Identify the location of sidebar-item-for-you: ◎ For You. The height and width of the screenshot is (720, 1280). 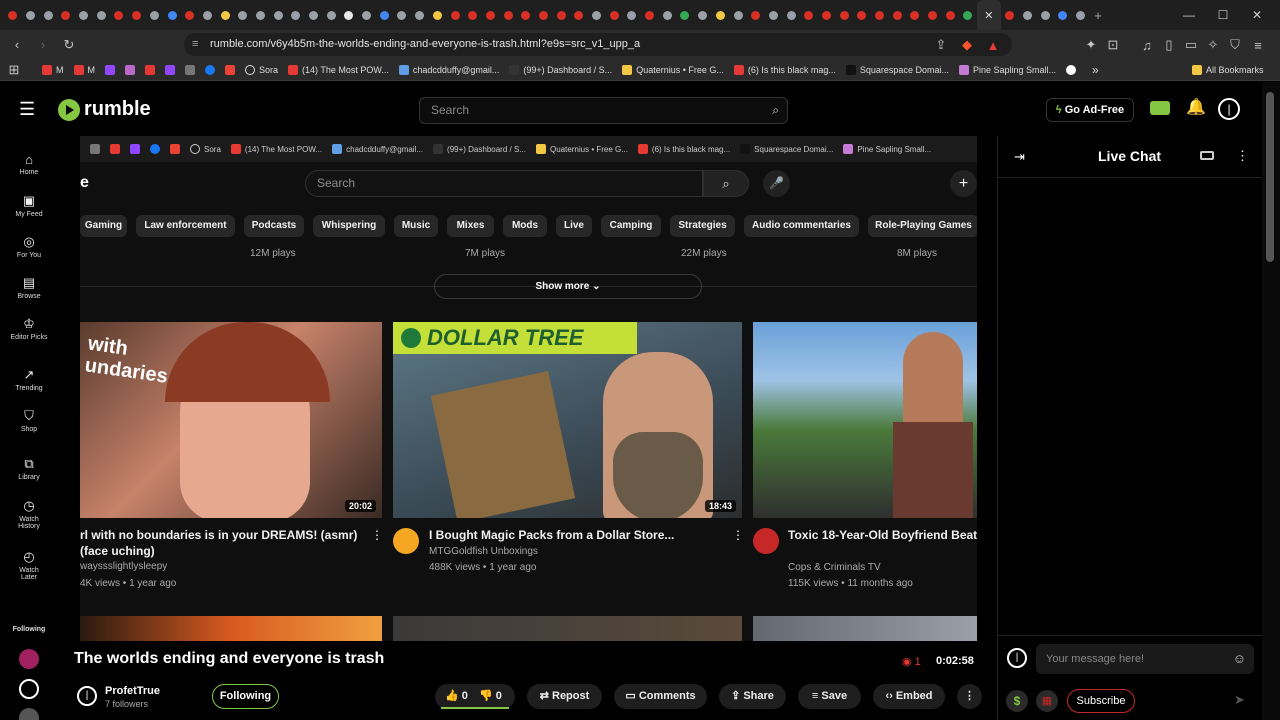
(29, 246).